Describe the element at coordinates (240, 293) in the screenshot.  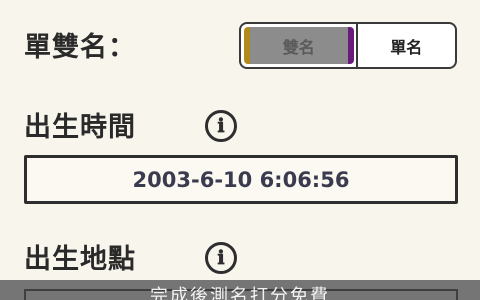
I see `bottom-bar-text: 完成後測名打分免費` at that location.